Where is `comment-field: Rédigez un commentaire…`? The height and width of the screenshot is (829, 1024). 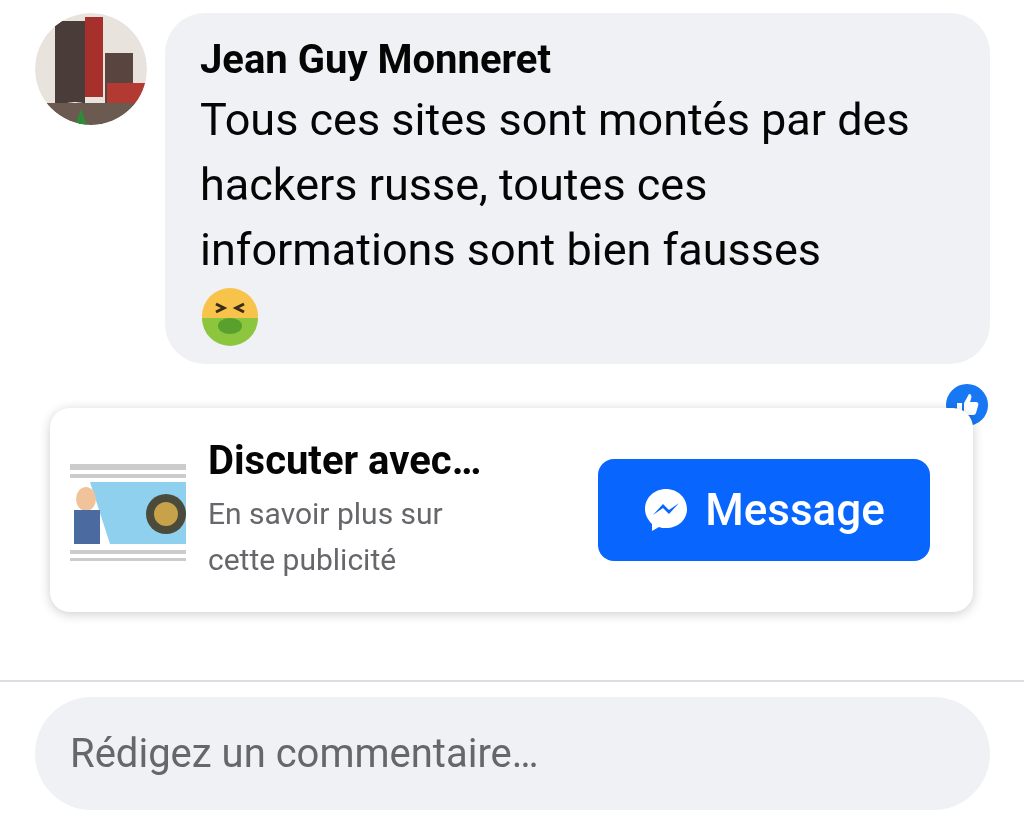
comment-field: Rédigez un commentaire… is located at coordinates (512, 753).